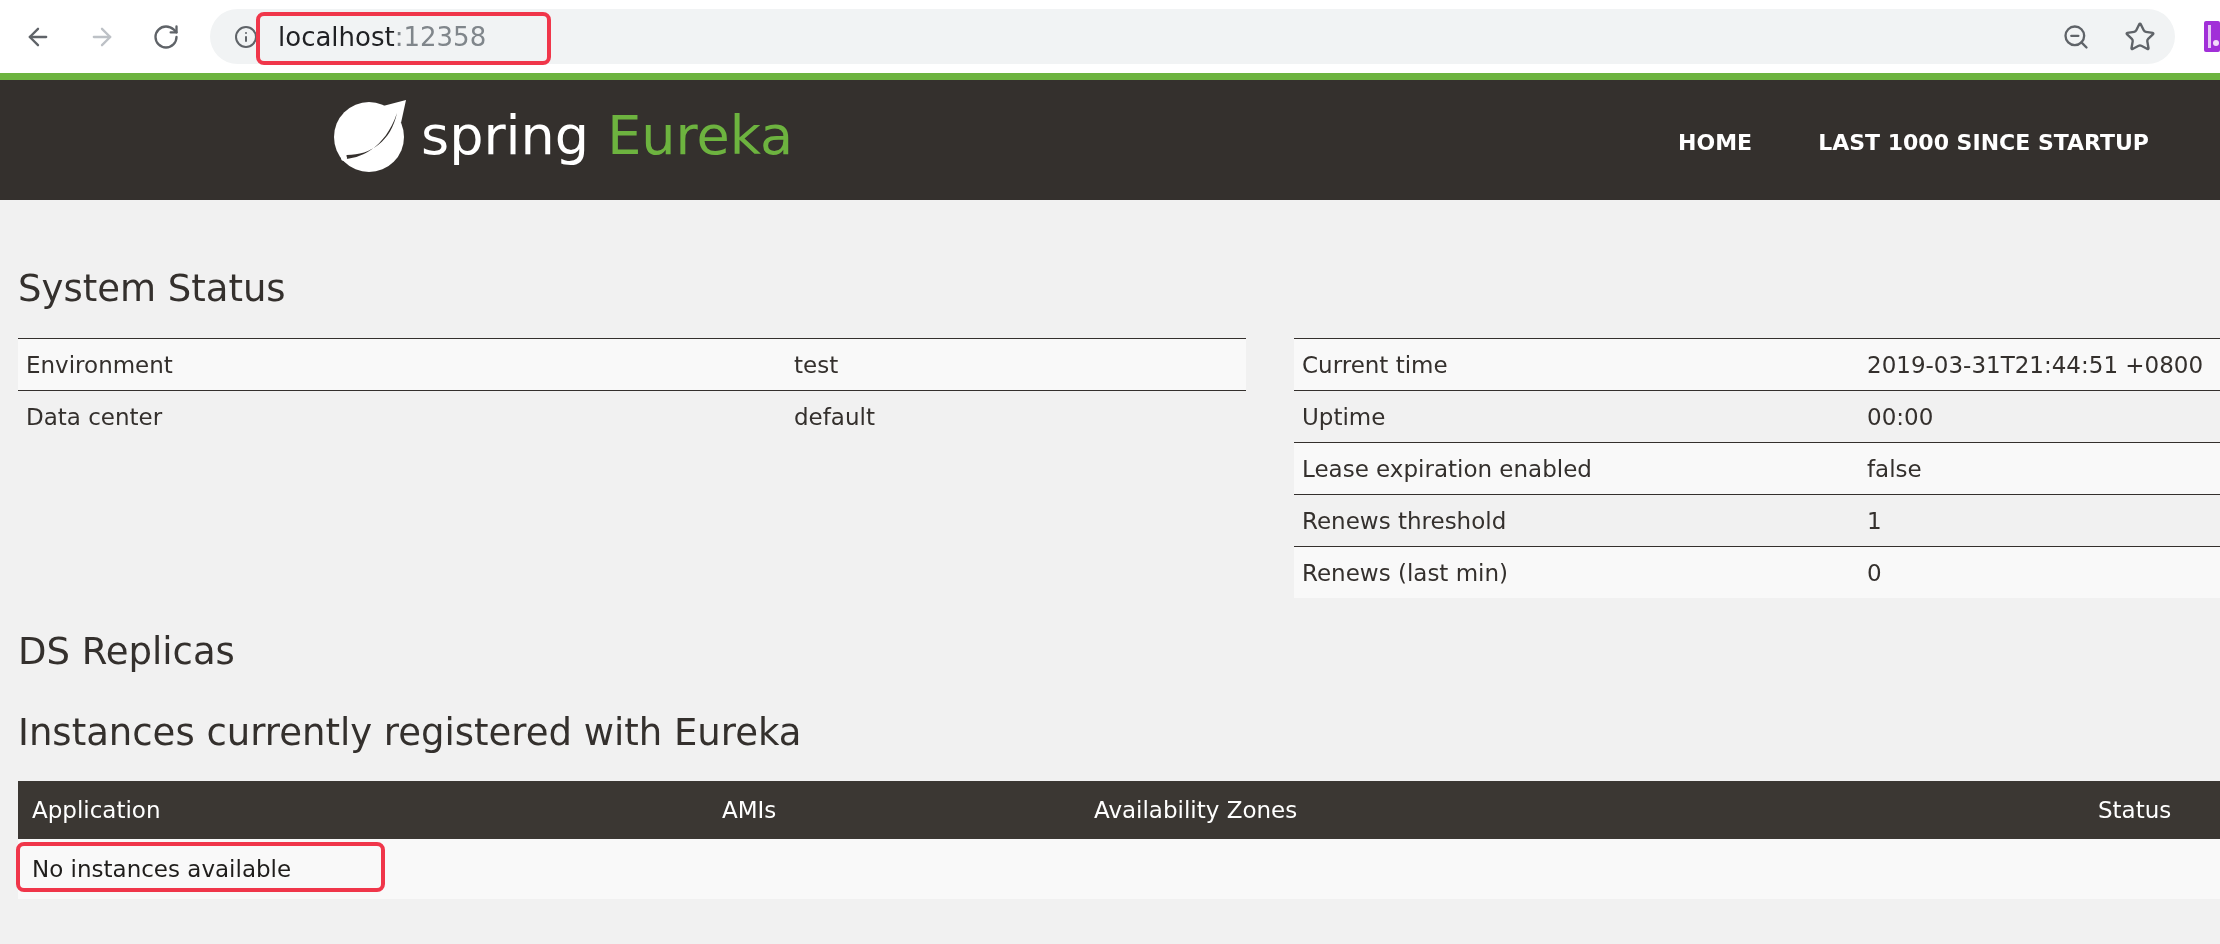  Describe the element at coordinates (1874, 572) in the screenshot. I see `table-cell-text: 0` at that location.